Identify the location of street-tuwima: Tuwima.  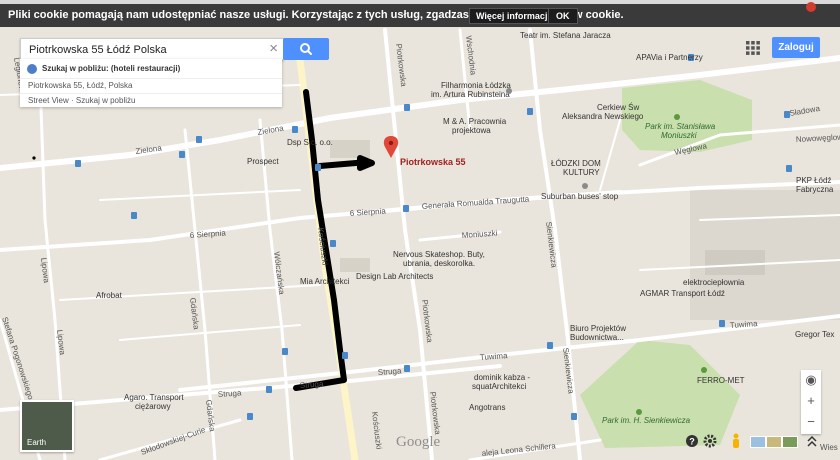
(494, 356).